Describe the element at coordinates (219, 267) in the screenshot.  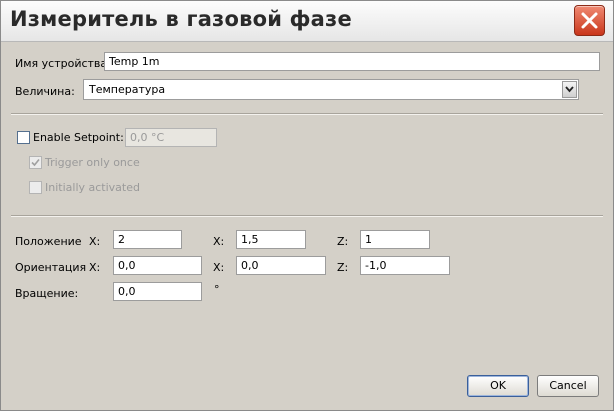
I see `orientation-y-label: X:` at that location.